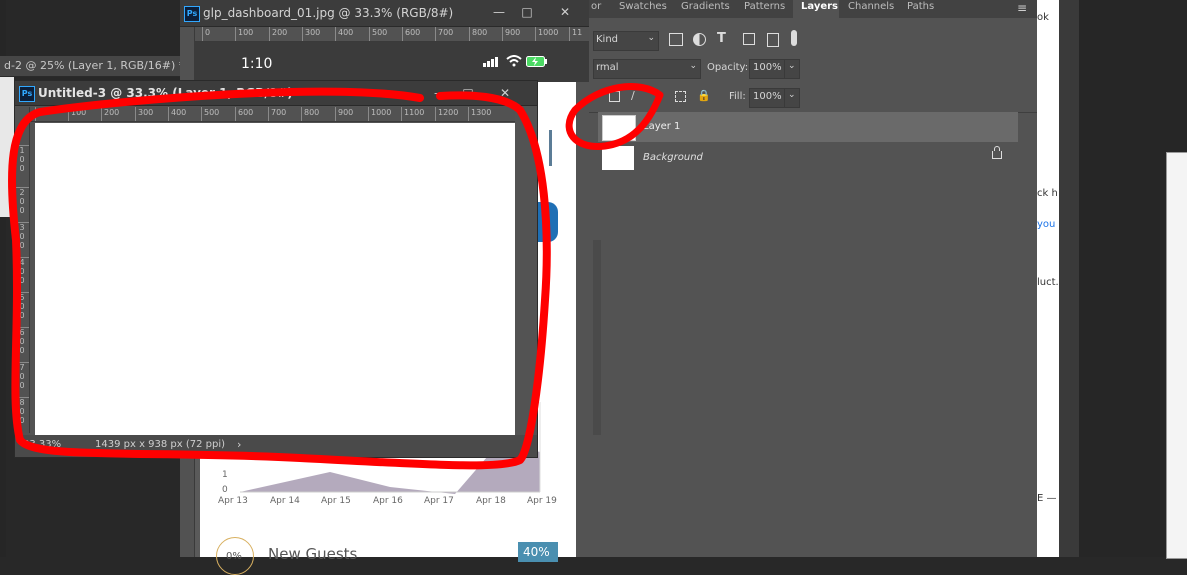 The height and width of the screenshot is (575, 1187). Describe the element at coordinates (614, 116) in the screenshot. I see `red-scribble-small` at that location.